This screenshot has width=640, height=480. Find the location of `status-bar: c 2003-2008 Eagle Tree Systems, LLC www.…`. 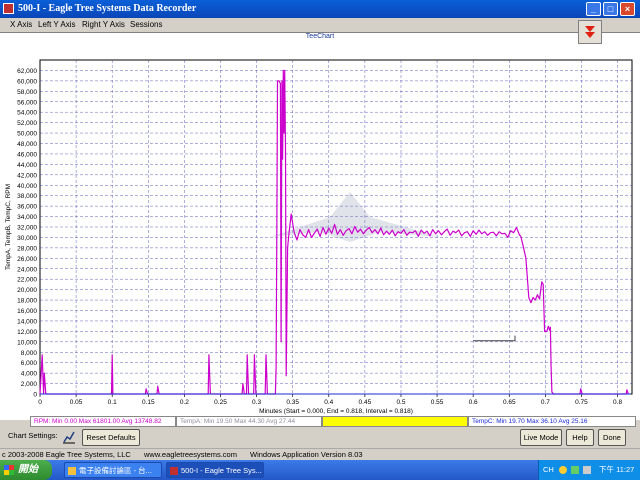

status-bar: c 2003-2008 Eagle Tree Systems, LLC www.… is located at coordinates (320, 454).